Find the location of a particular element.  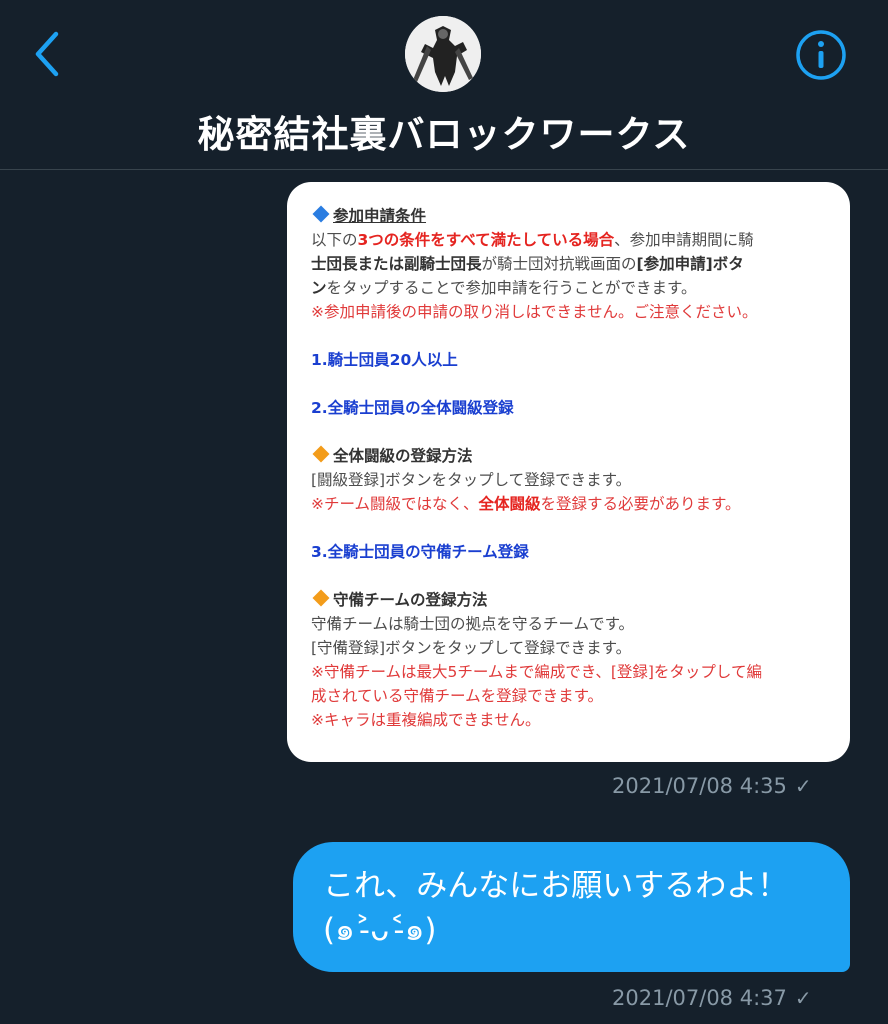

message-line-2: (๑˃̵ᴗ˂̵๑) is located at coordinates (380, 930).